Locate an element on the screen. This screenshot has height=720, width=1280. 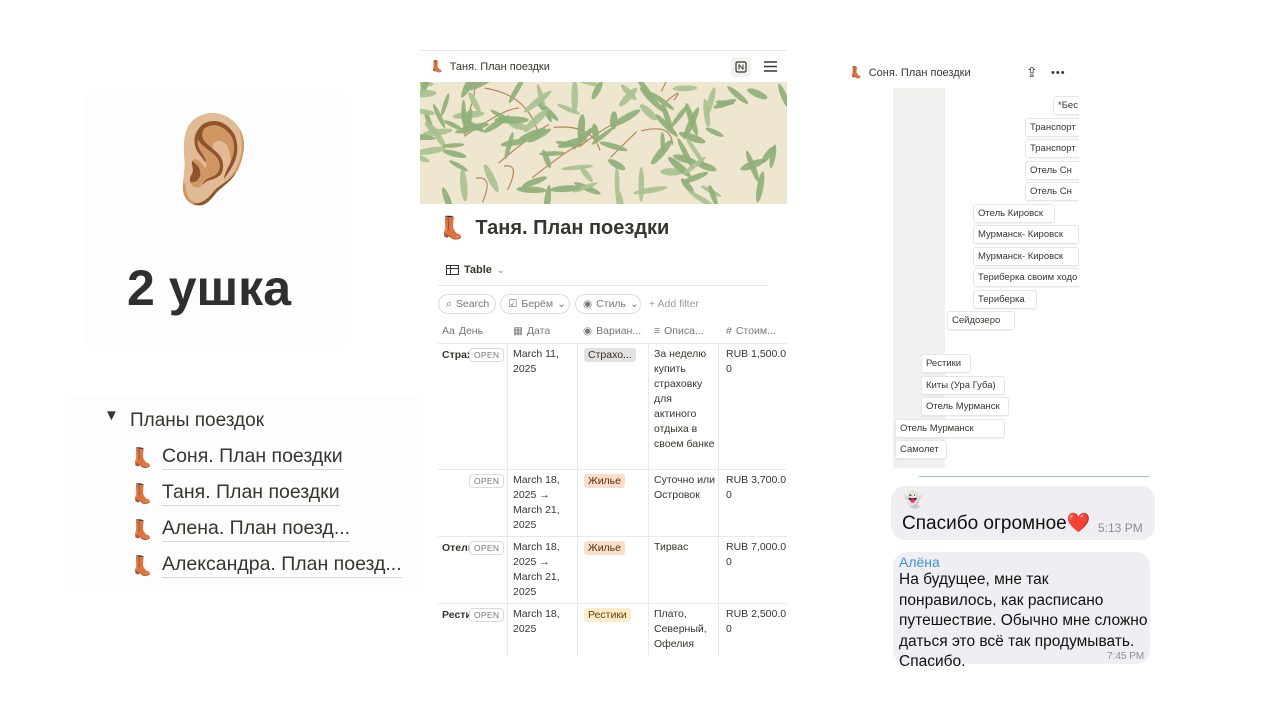
chat-author: Алёна is located at coordinates (919, 562).